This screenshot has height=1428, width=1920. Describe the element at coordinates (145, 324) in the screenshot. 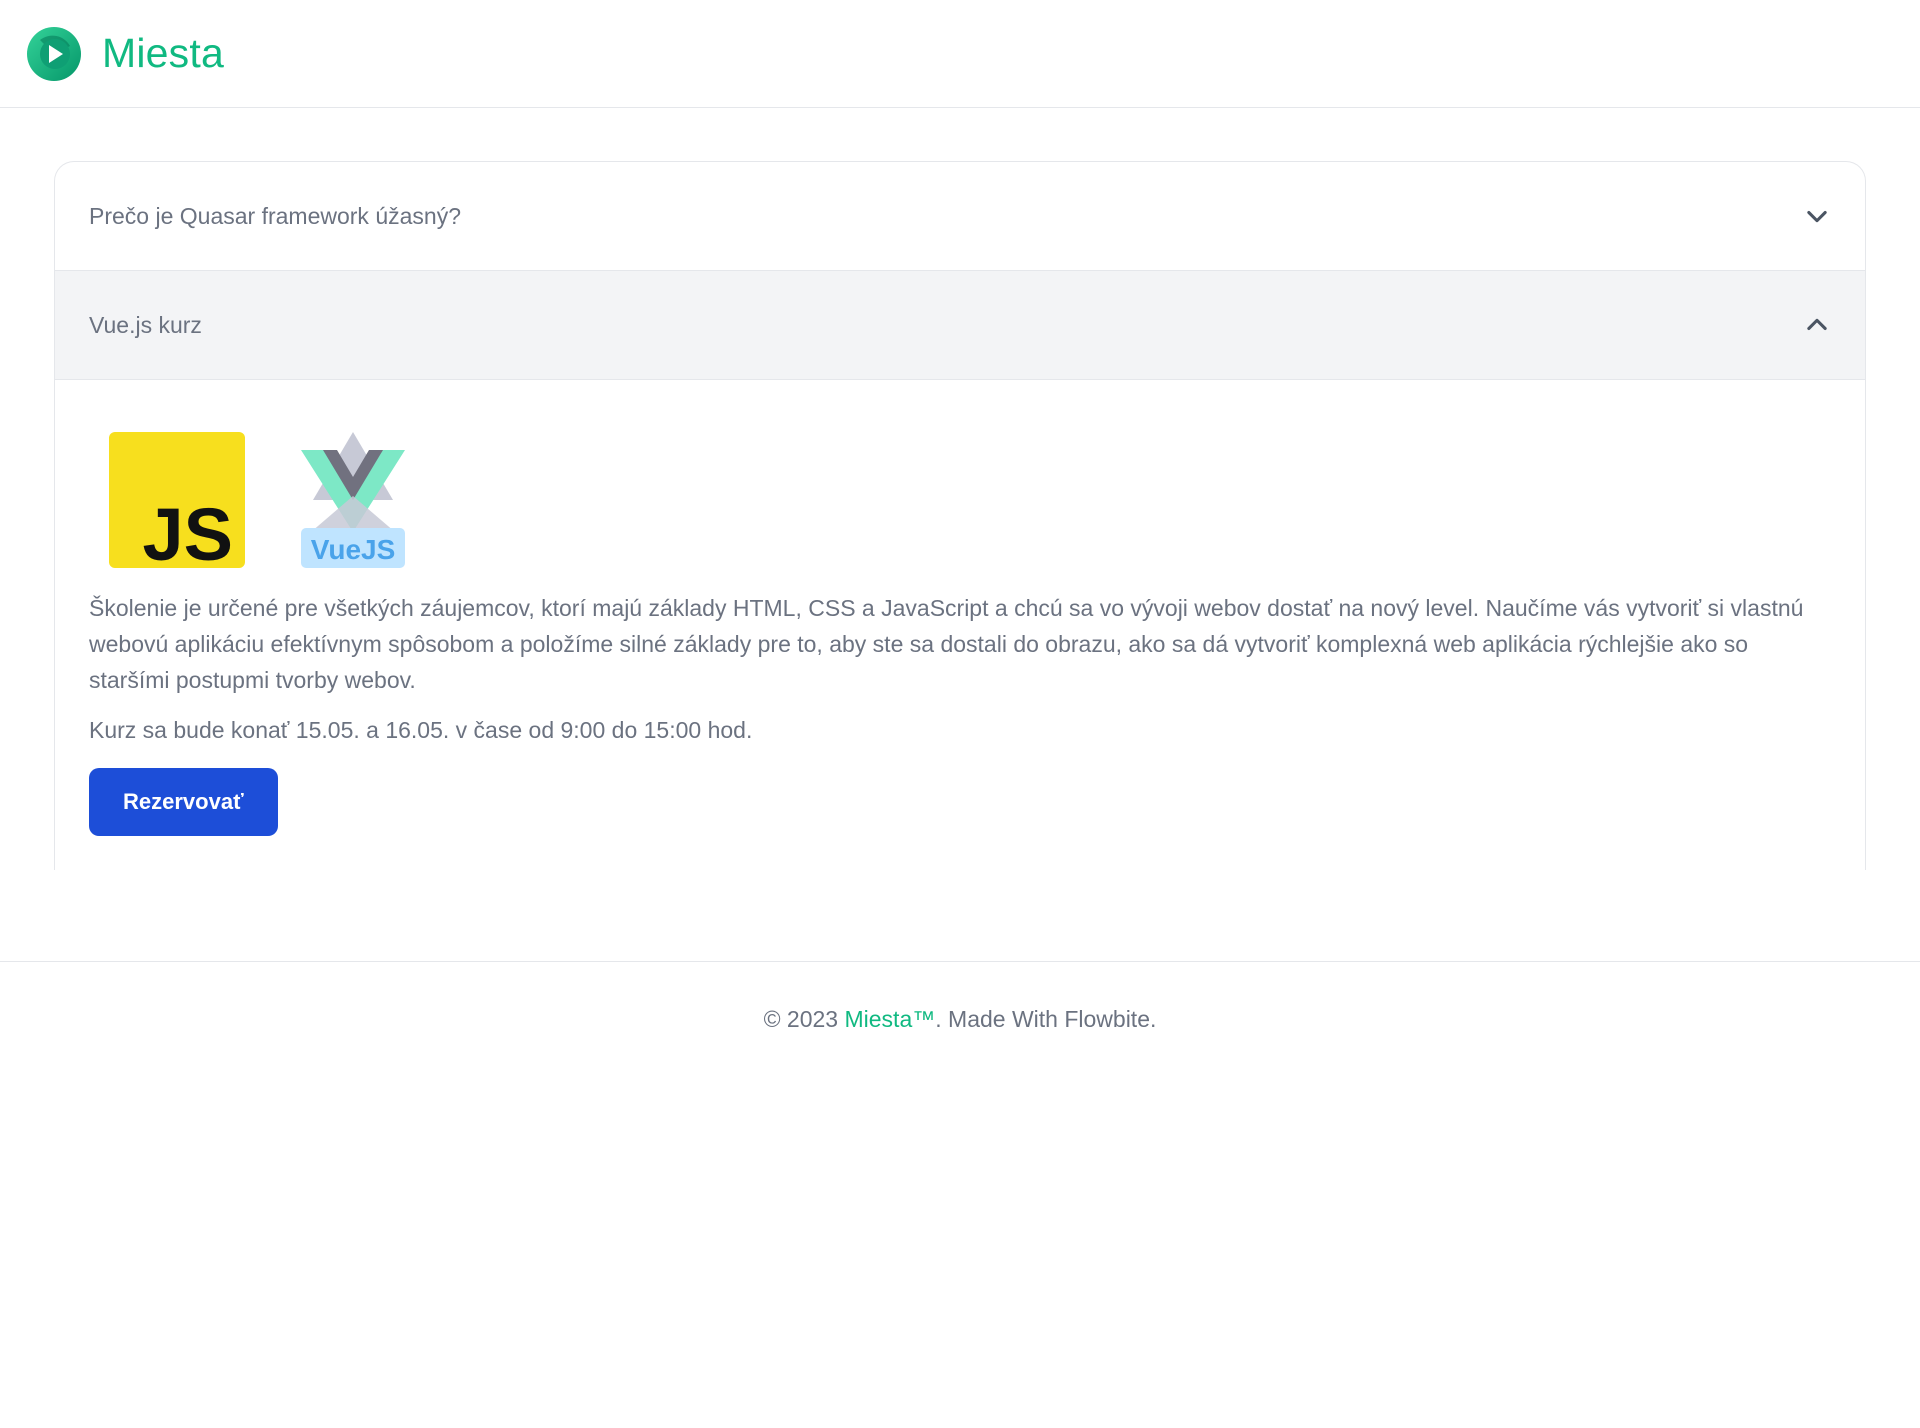

I see `accordion-title: Vue.js kurz` at that location.